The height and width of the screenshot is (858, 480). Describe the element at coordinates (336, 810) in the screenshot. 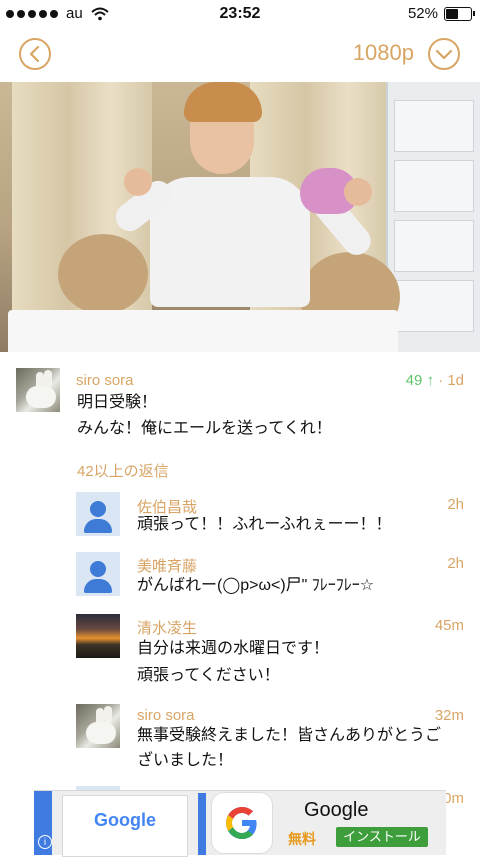

I see `ad-title: Google` at that location.